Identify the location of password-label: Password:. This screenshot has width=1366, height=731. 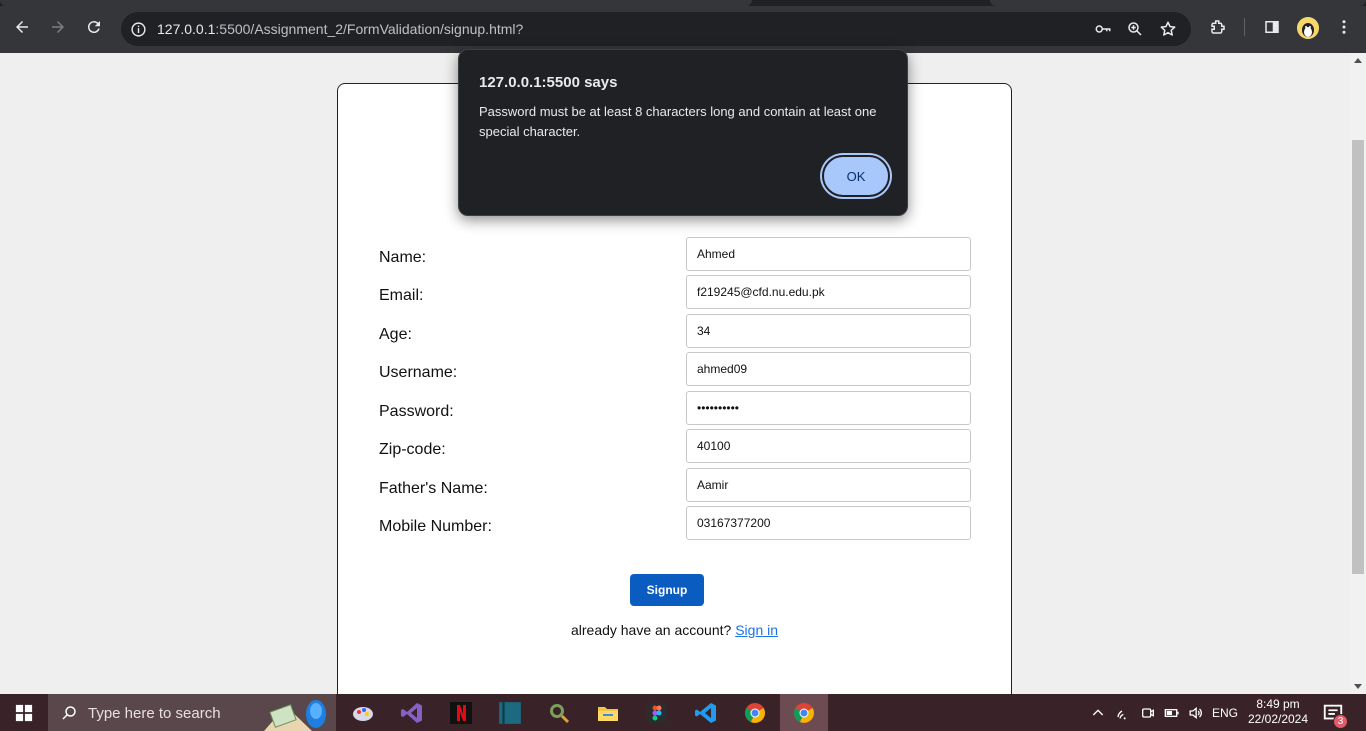
(416, 411).